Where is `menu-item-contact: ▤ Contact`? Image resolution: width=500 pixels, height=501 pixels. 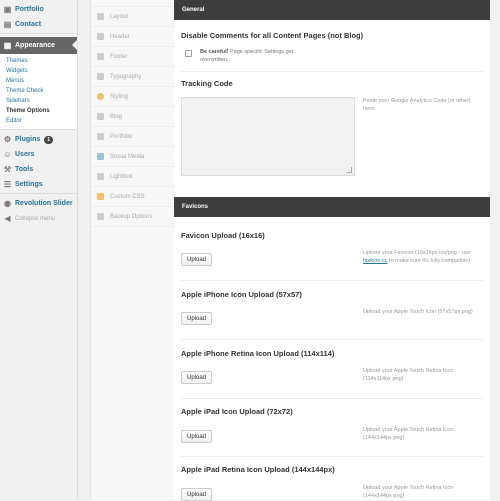 menu-item-contact: ▤ Contact is located at coordinates (38, 24).